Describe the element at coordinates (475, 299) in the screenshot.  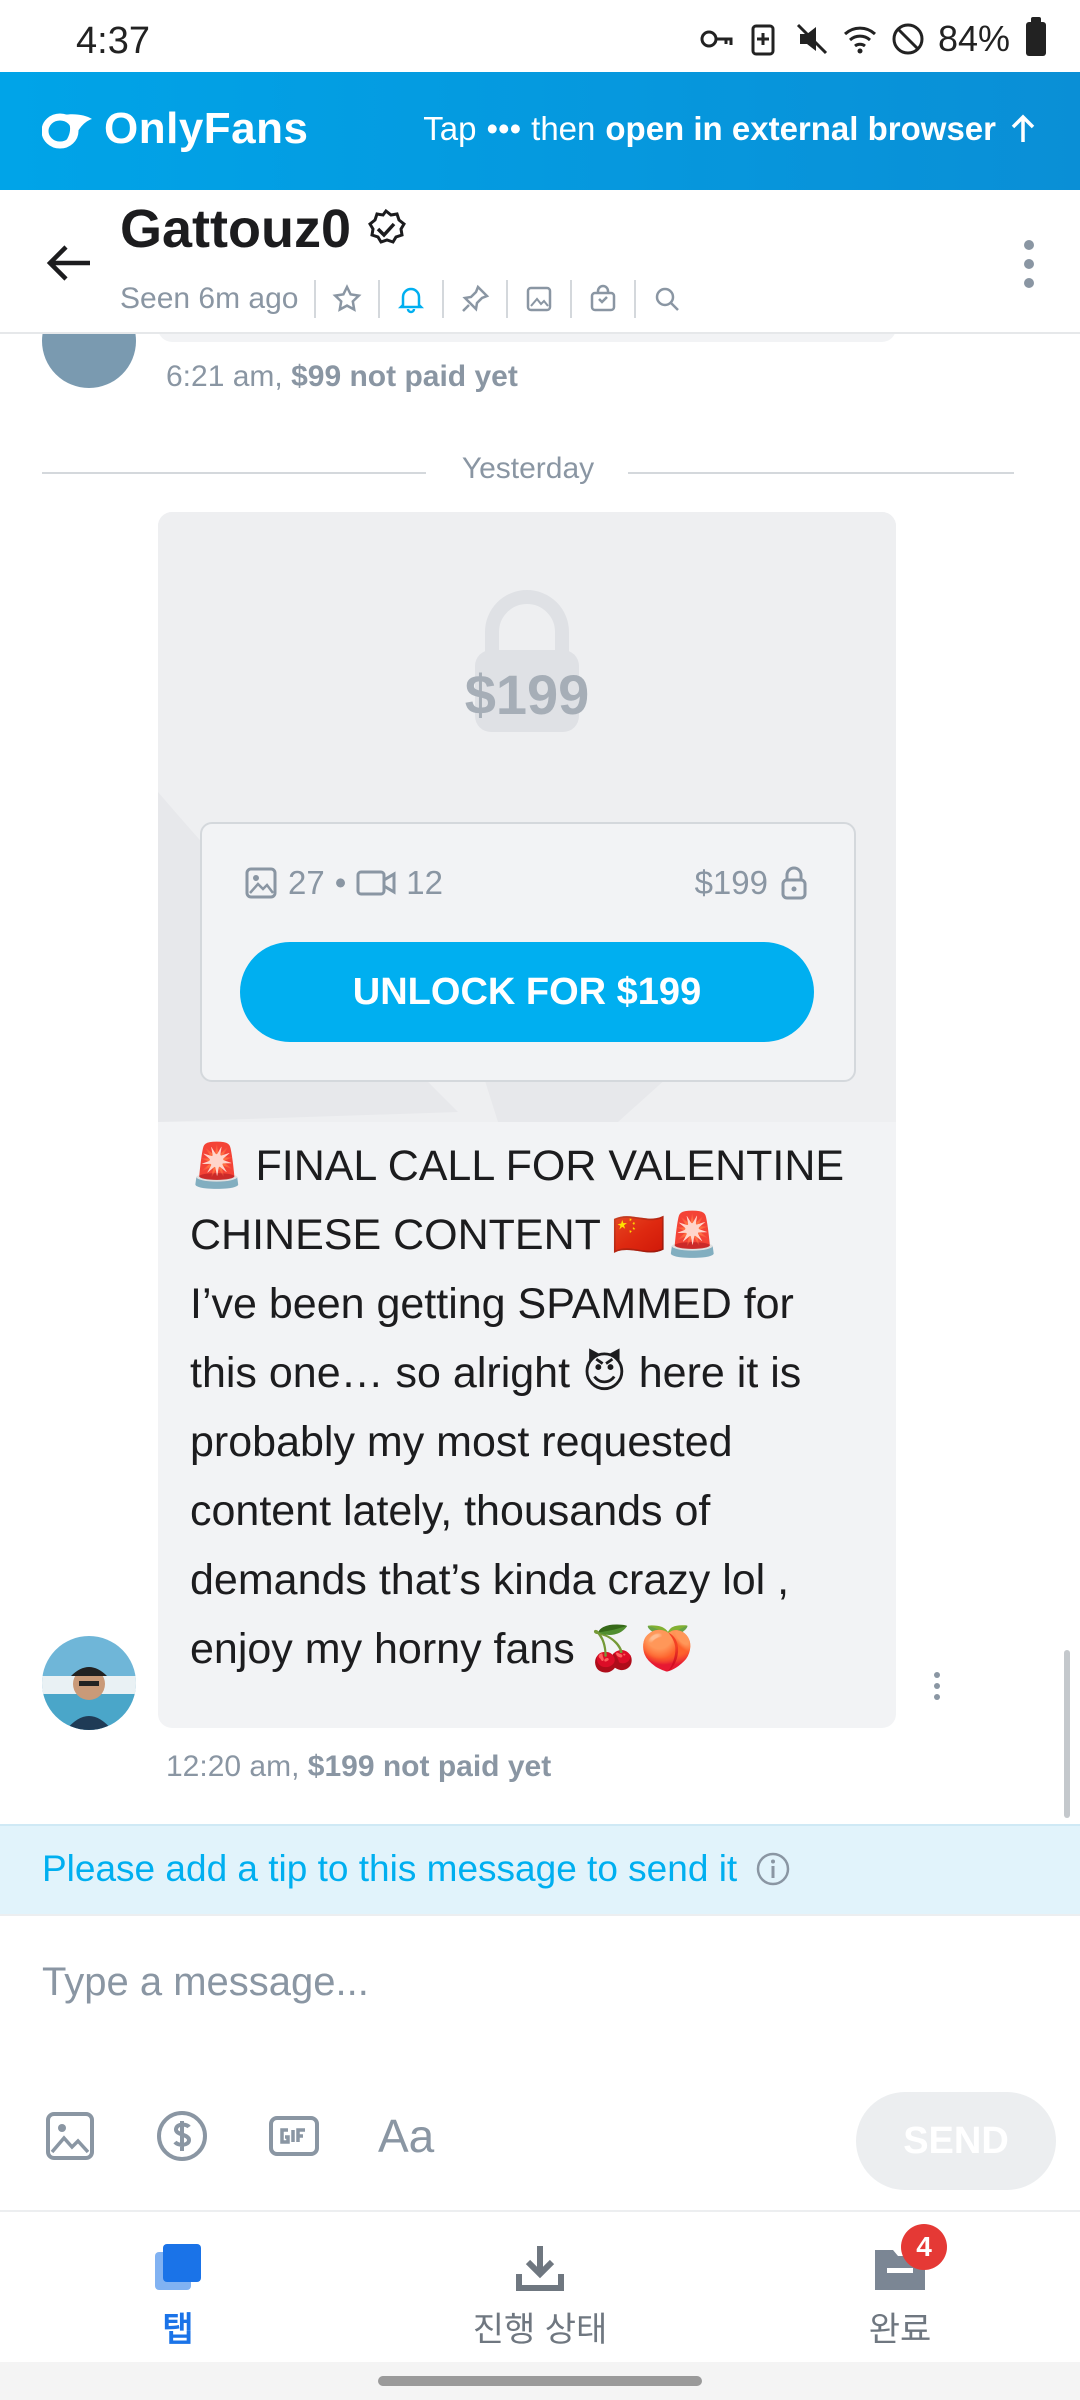
I see `pin-icon` at that location.